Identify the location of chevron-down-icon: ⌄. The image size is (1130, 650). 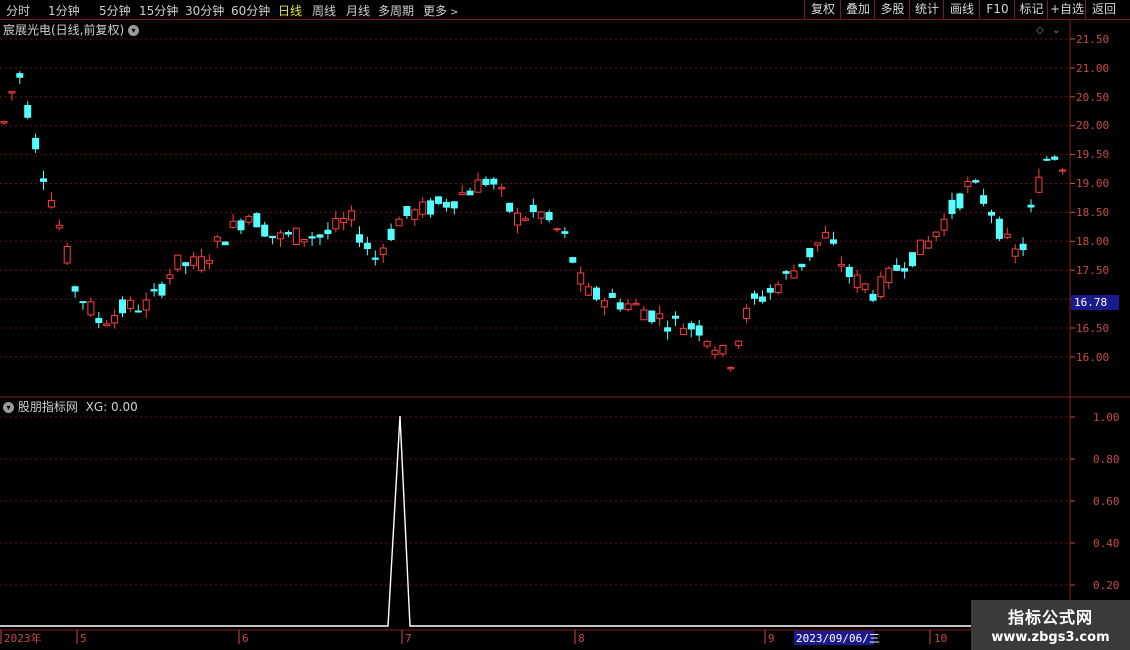
(1056, 30).